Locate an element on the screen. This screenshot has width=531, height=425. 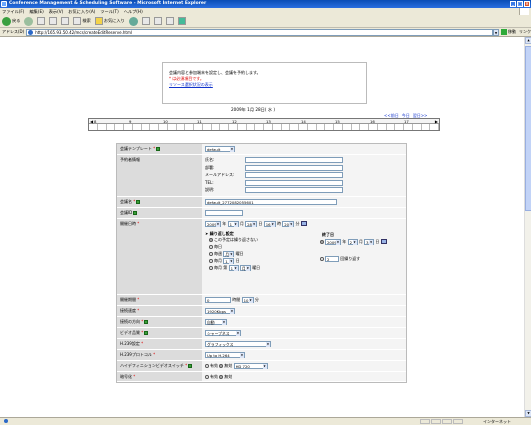
hd-resolution-select: HD 720 is located at coordinates (250, 365).